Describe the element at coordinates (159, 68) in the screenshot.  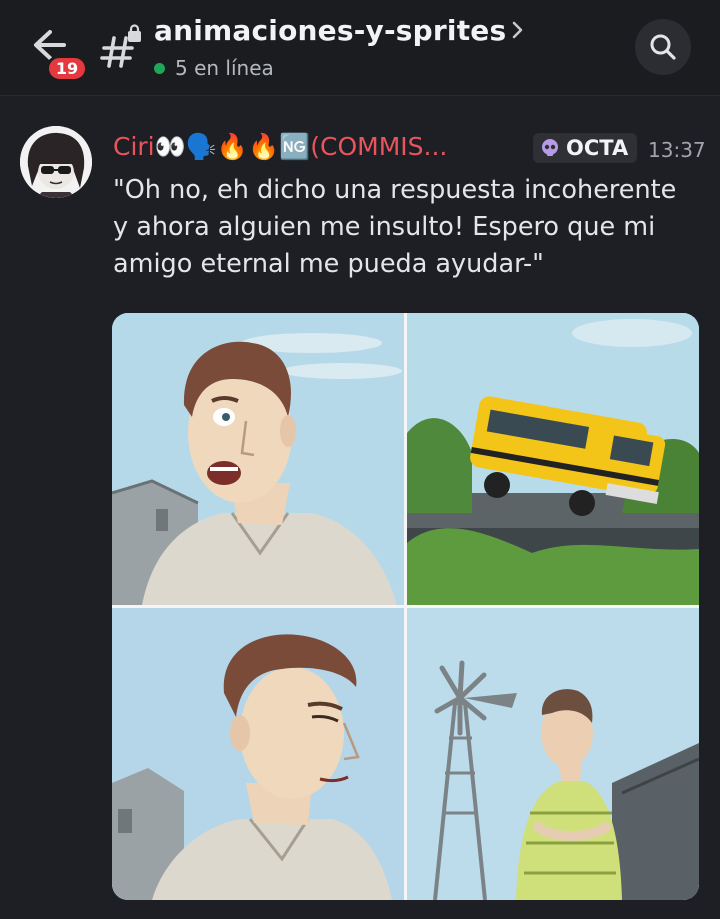
I see `online-dot-icon` at that location.